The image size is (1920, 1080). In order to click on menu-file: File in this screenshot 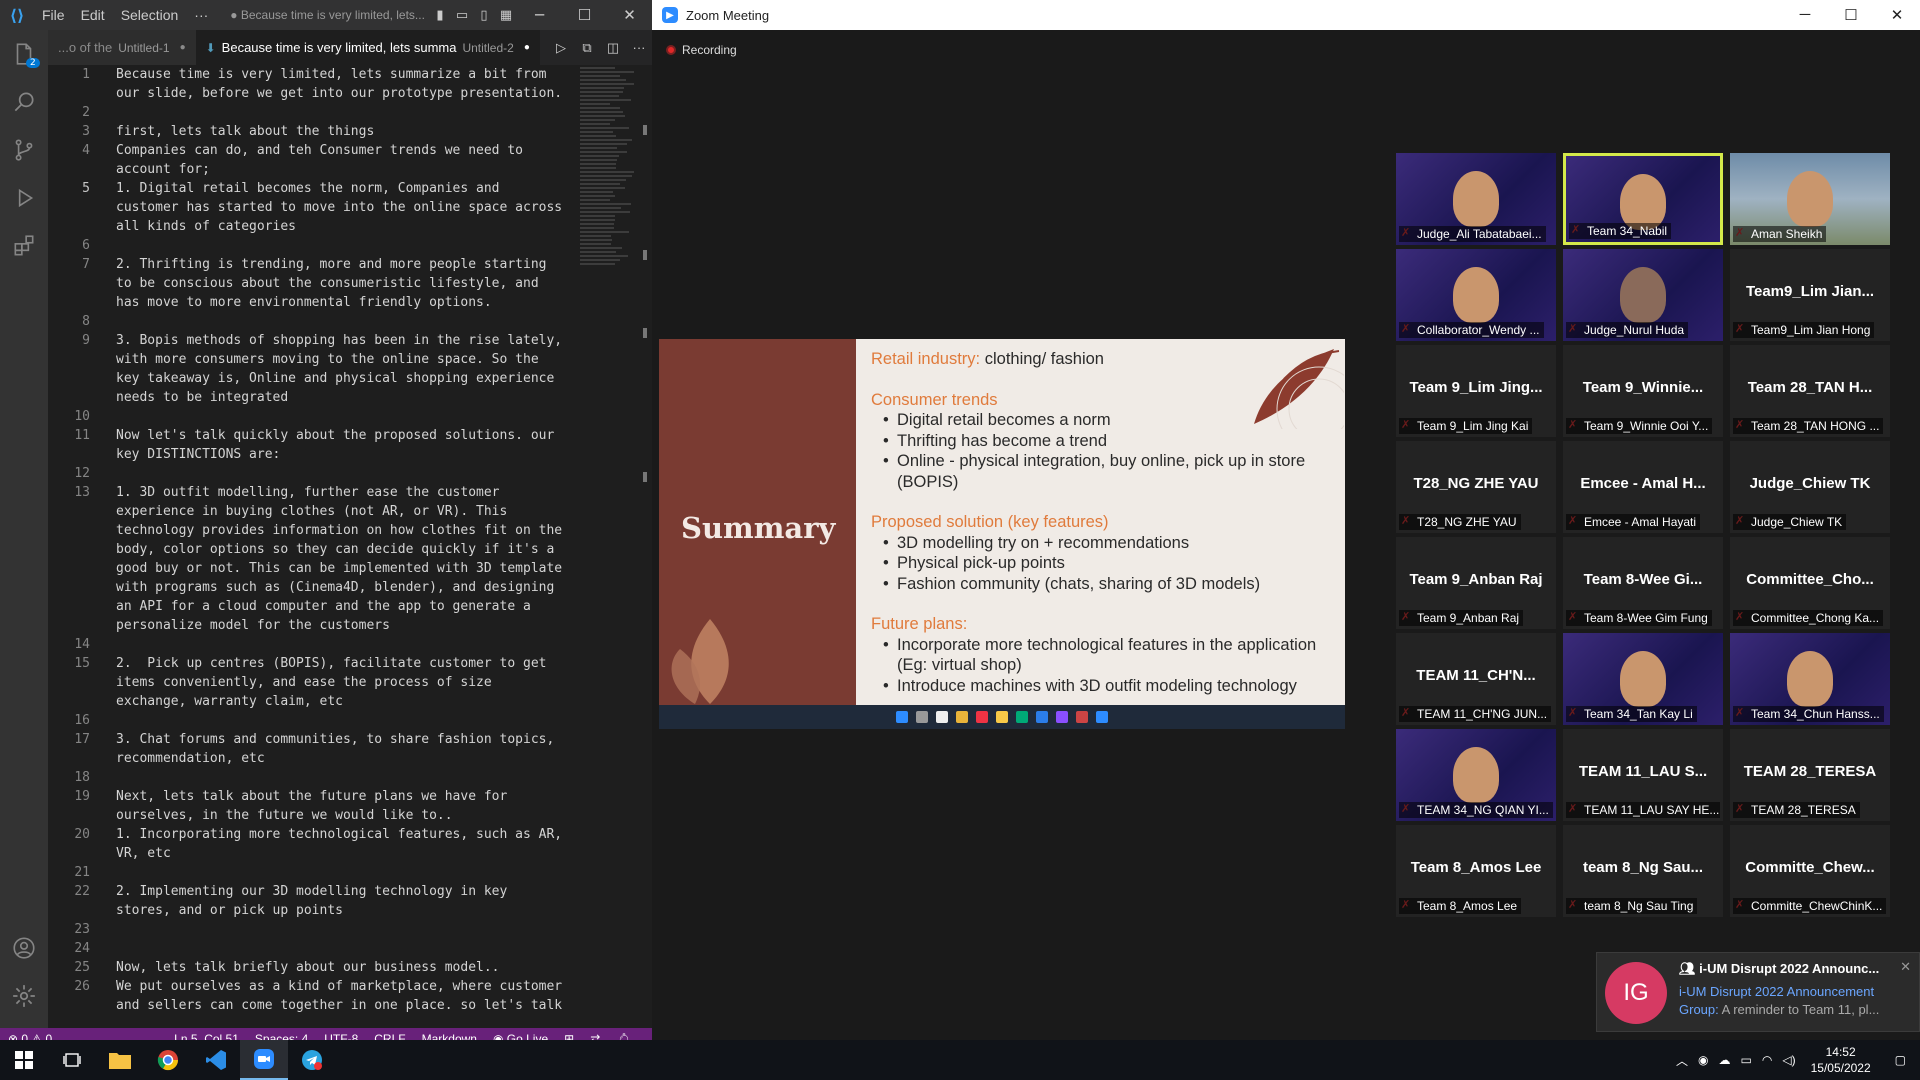, I will do `click(53, 15)`.